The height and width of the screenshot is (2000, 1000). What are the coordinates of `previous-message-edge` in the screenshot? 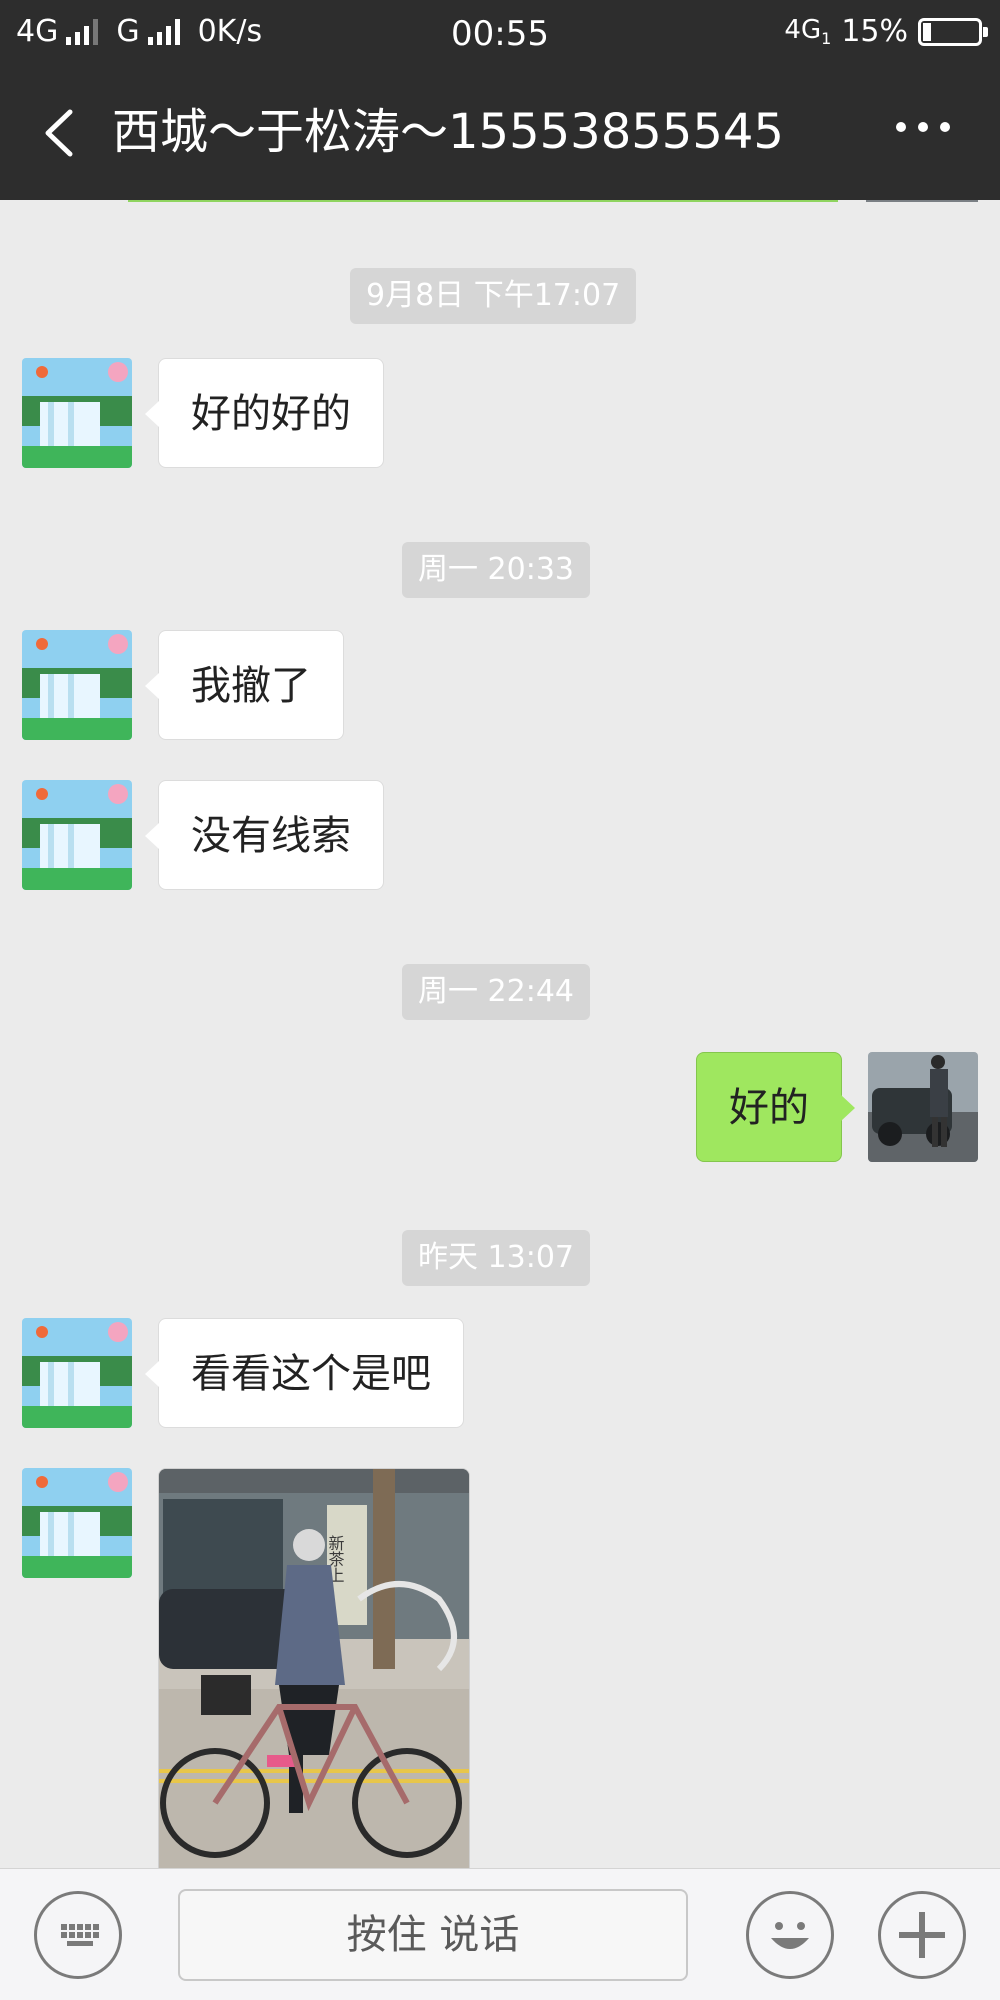 It's located at (483, 201).